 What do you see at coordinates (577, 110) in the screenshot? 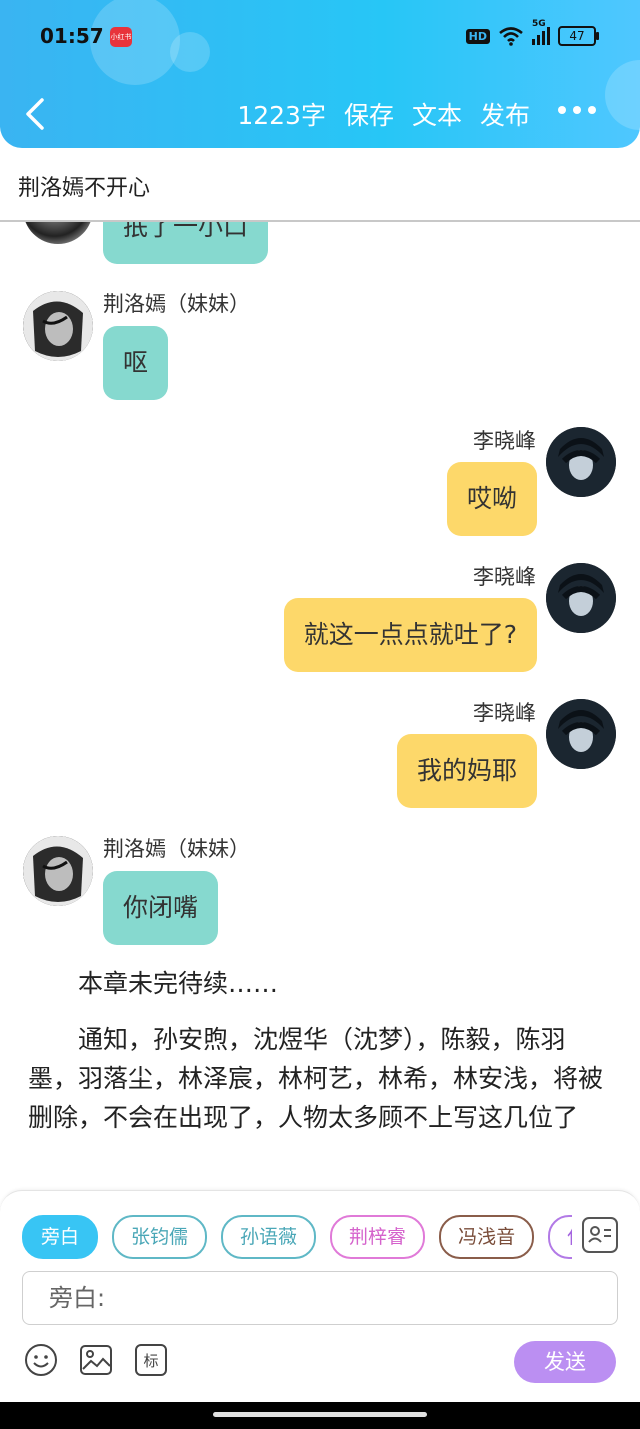
I see `more-icon` at bounding box center [577, 110].